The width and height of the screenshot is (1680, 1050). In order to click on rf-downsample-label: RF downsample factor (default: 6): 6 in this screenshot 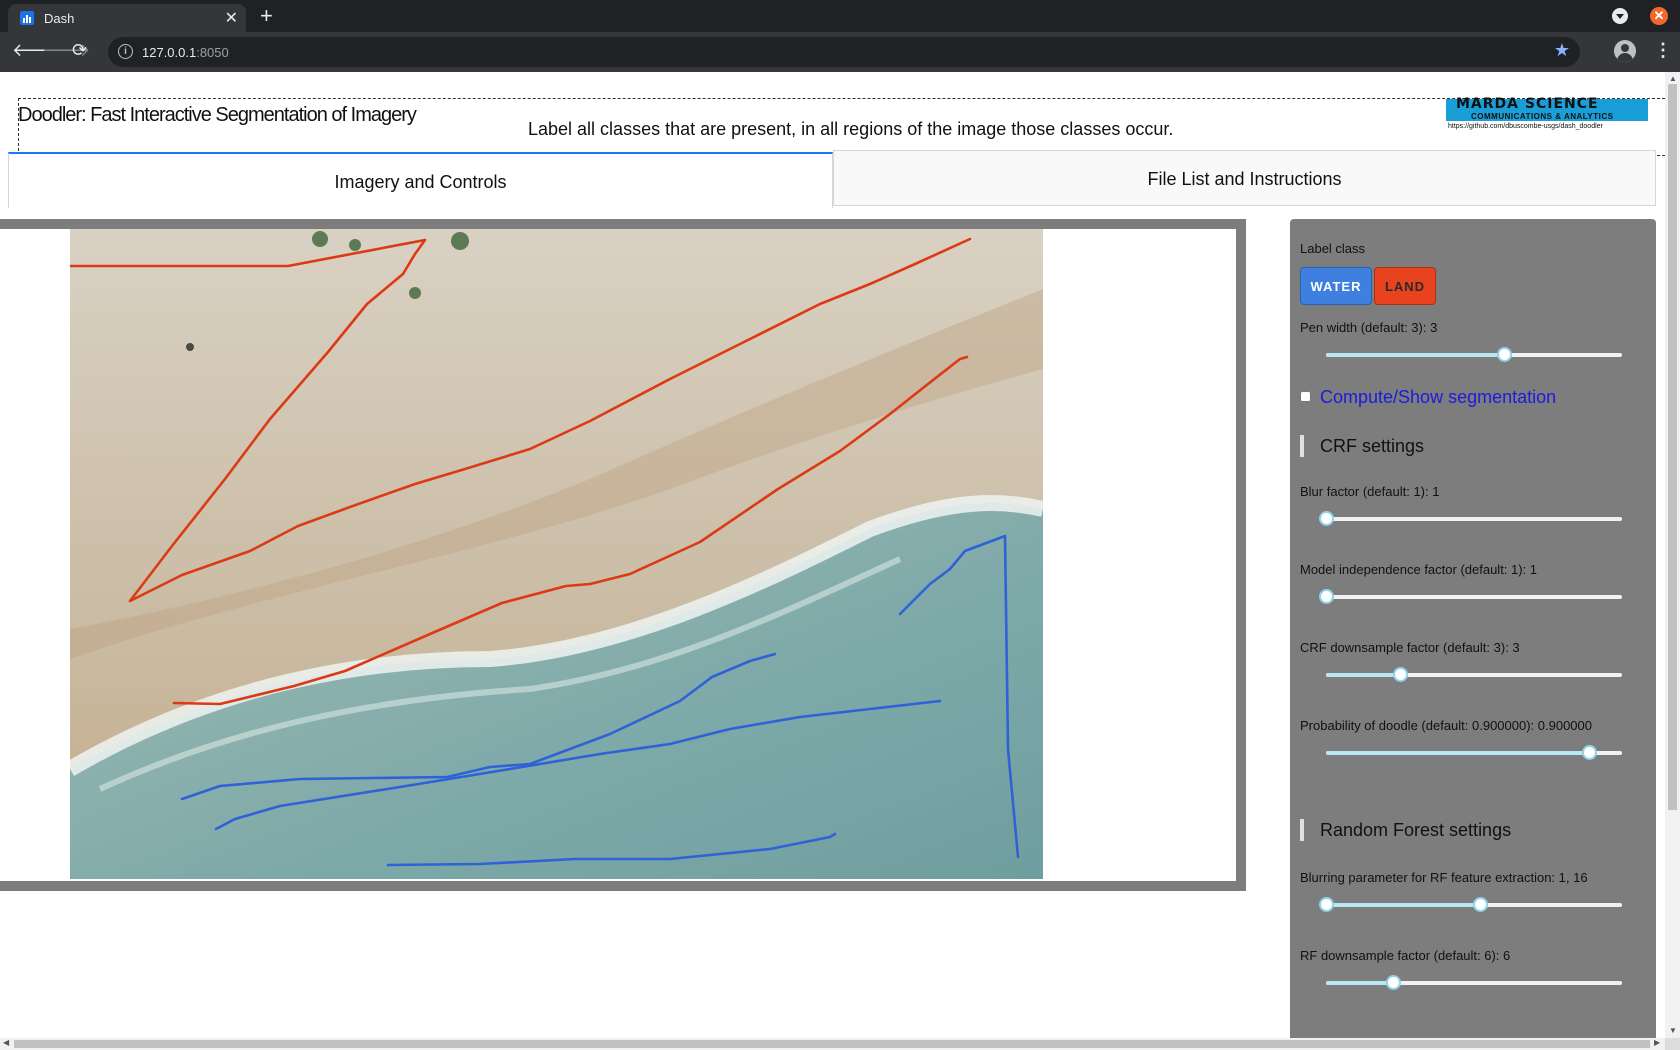, I will do `click(1405, 955)`.